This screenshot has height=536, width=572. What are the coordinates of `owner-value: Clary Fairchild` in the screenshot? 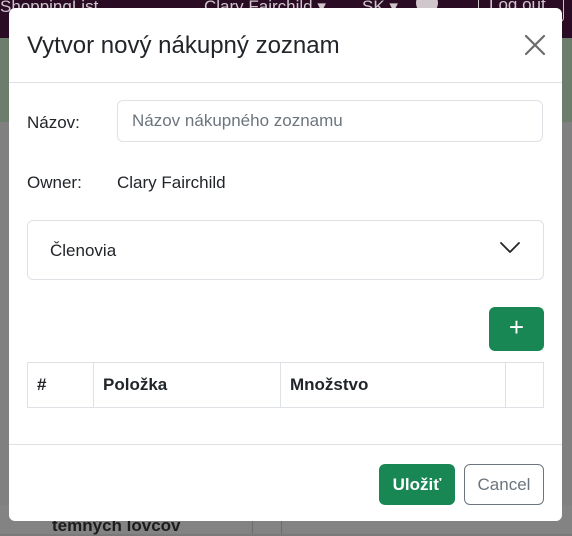 It's located at (171, 182).